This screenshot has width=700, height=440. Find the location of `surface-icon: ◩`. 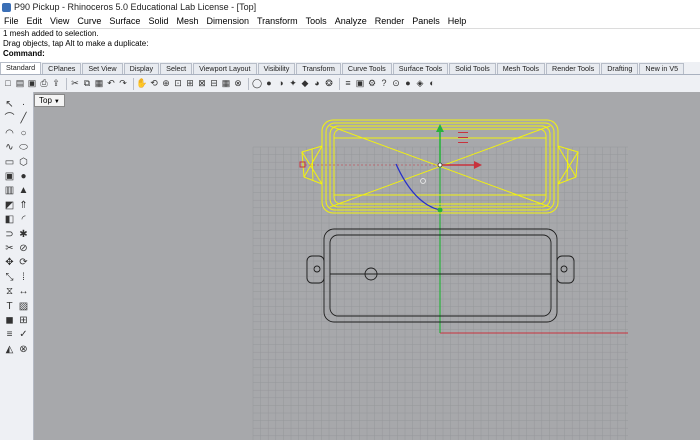

surface-icon: ◩ is located at coordinates (9, 205).